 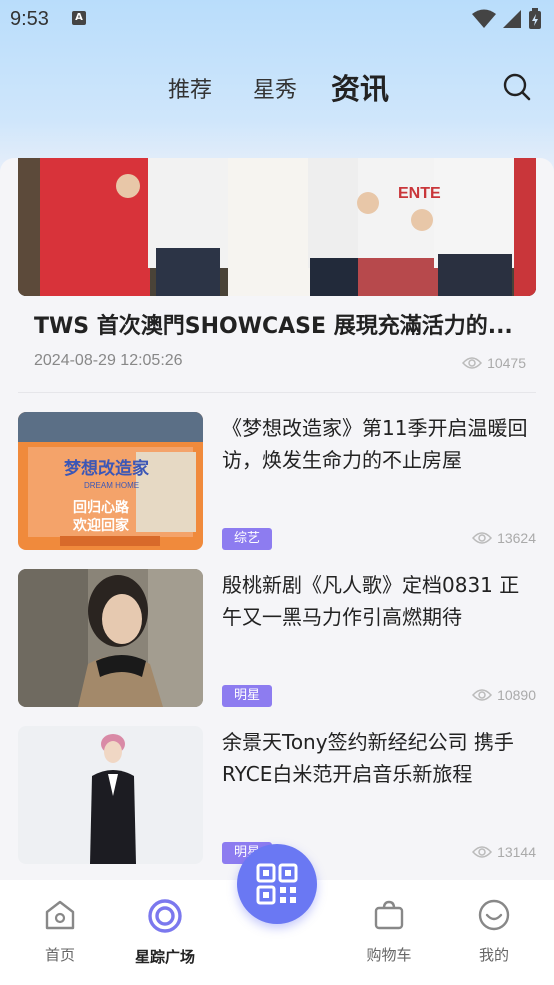 I want to click on status-bar: 9:53 A, so click(x=277, y=20).